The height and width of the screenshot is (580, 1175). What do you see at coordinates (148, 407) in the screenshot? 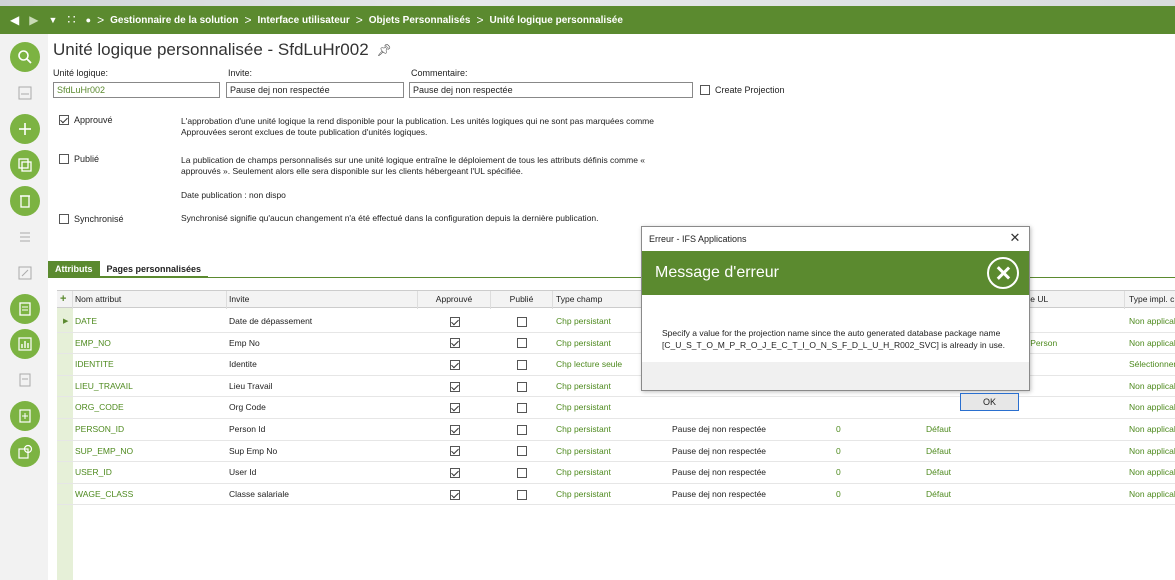
I see `table-cell: ORG_CODE` at bounding box center [148, 407].